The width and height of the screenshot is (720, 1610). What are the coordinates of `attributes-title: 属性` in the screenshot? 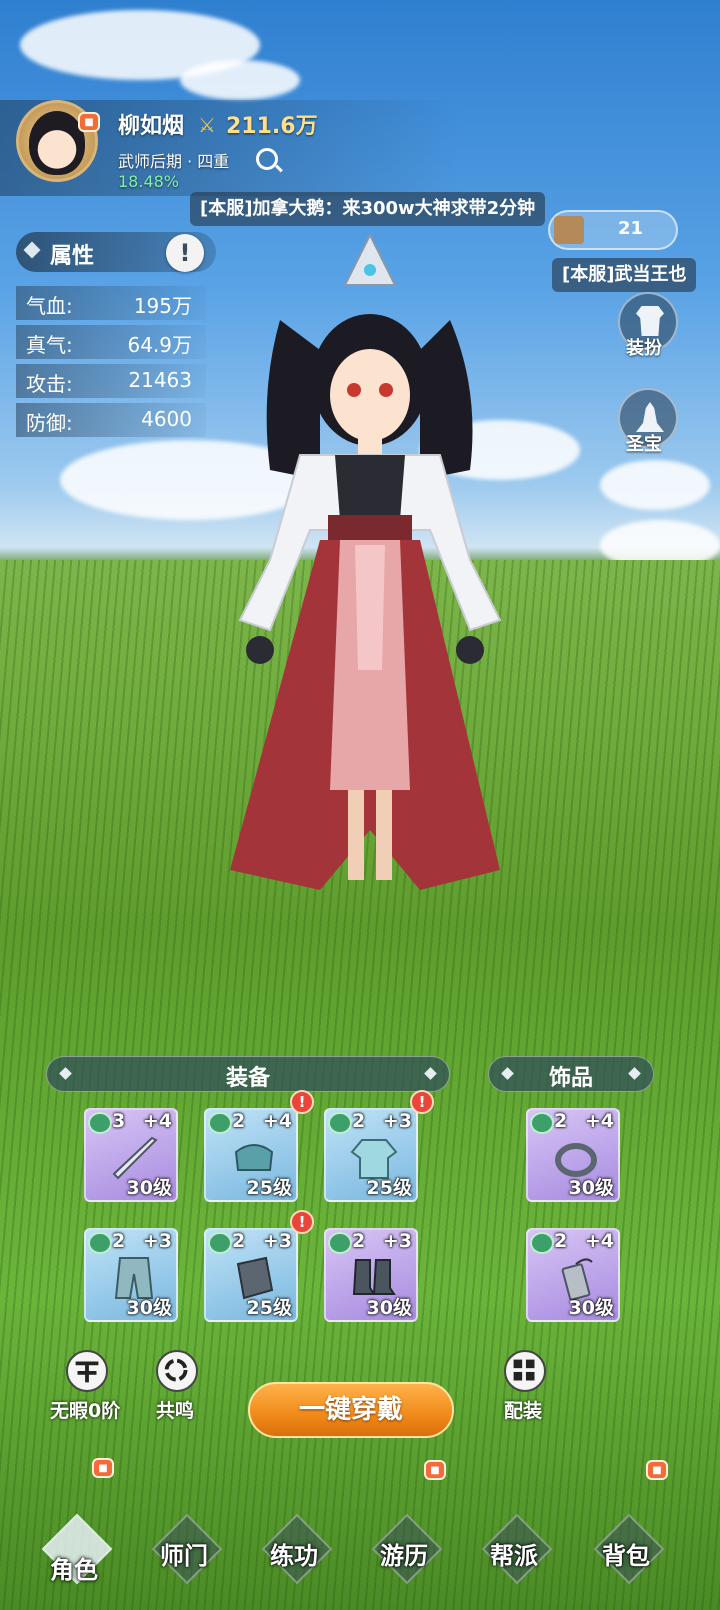 It's located at (72, 256).